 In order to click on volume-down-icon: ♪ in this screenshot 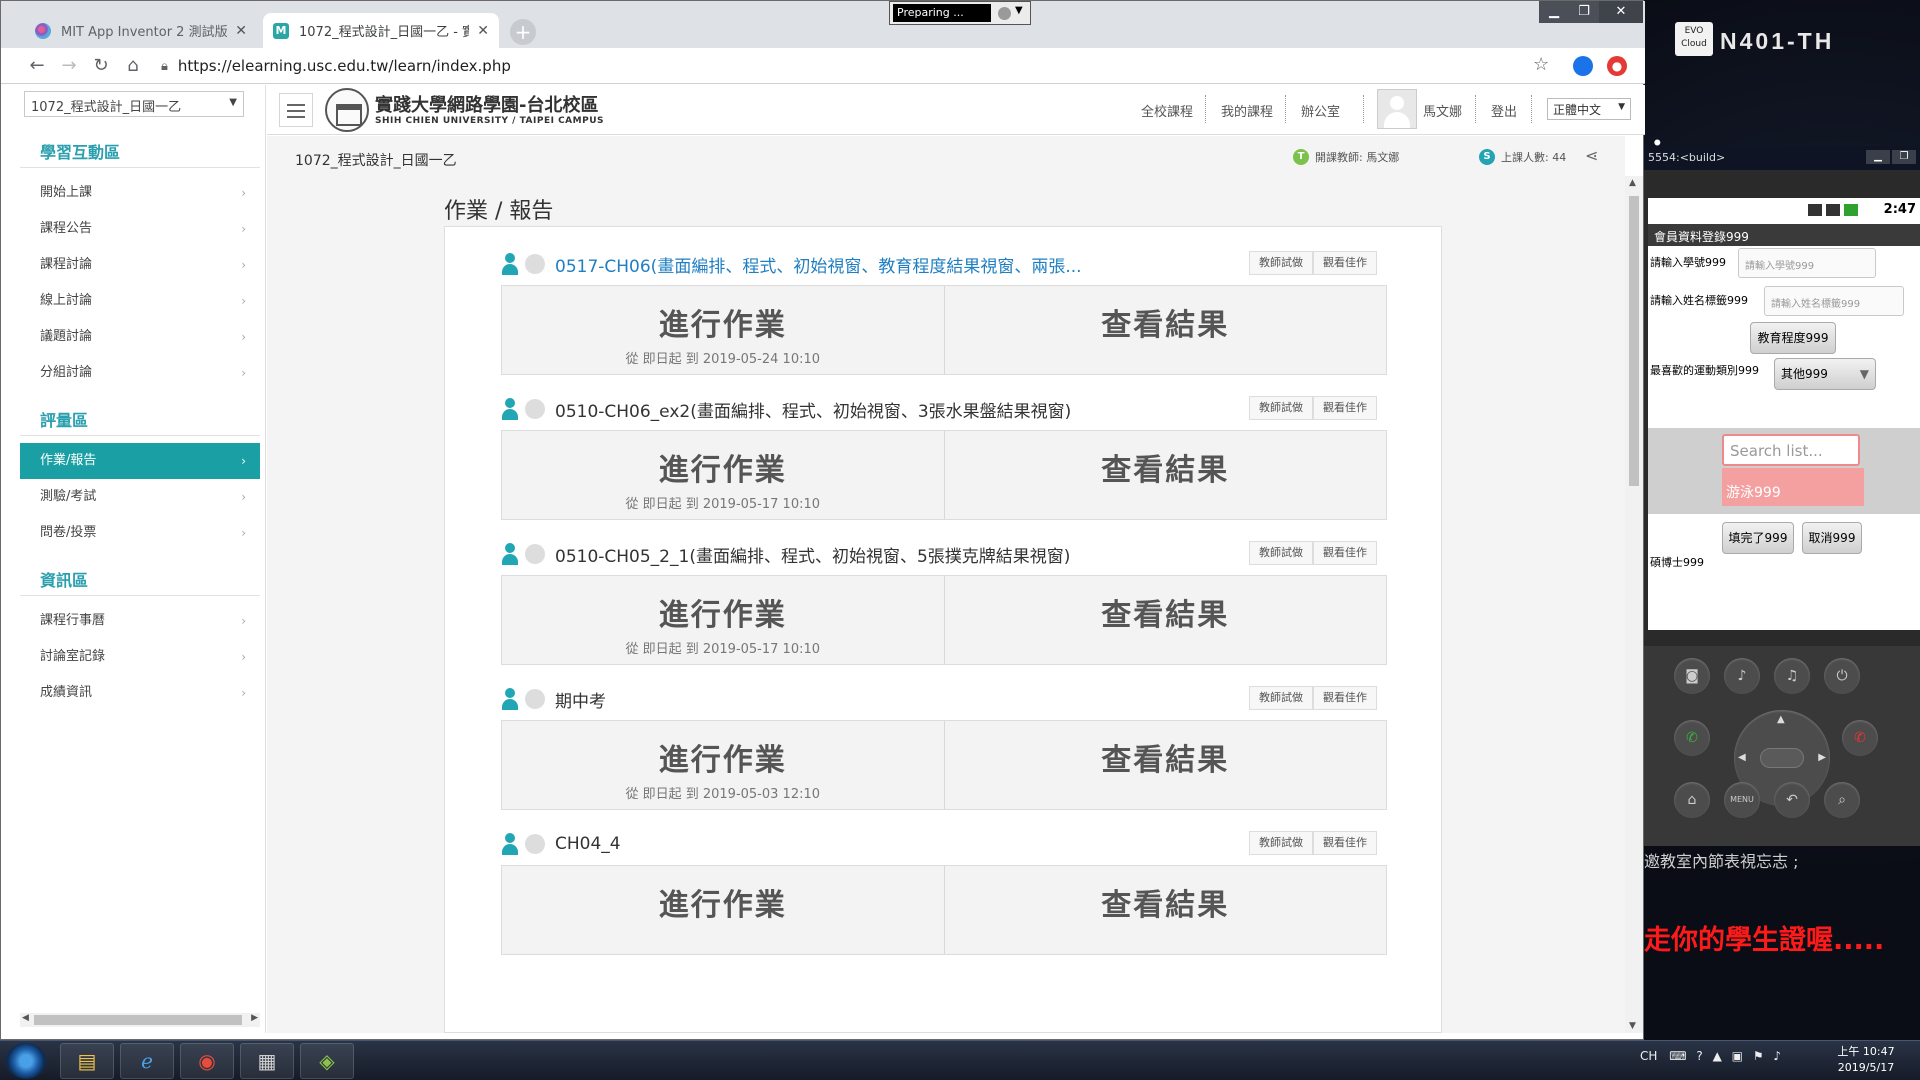, I will do `click(1742, 676)`.